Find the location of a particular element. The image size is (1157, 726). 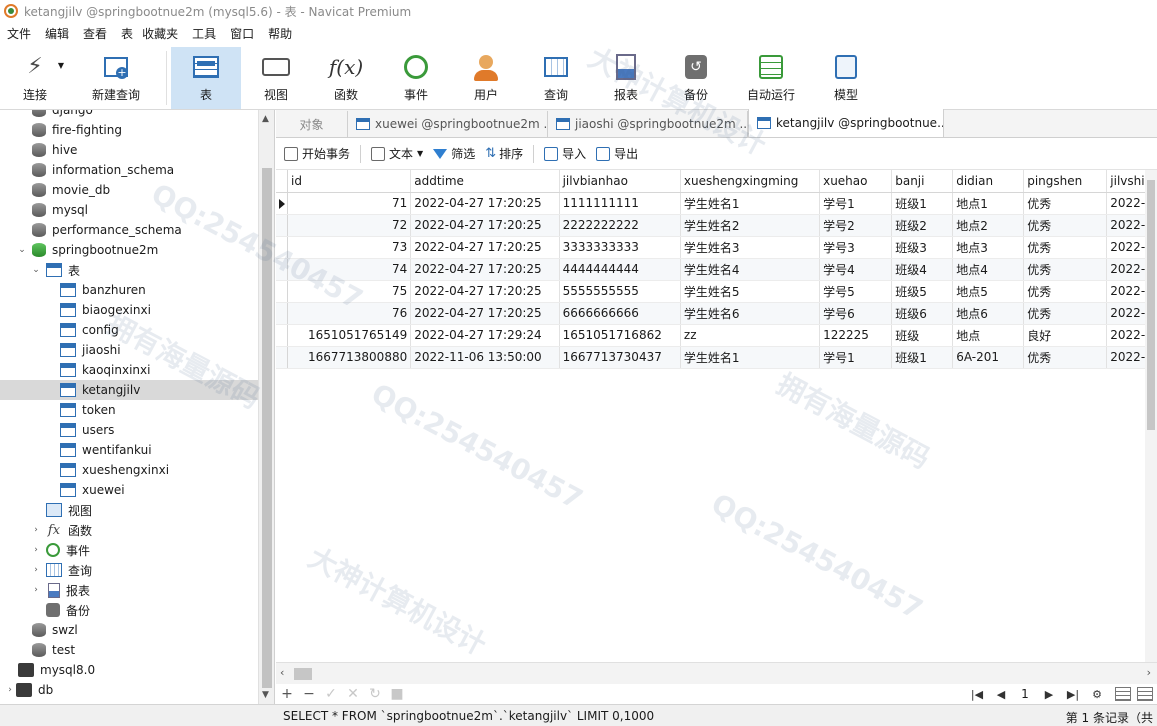

next-page-icon: ▶ is located at coordinates (1049, 694).